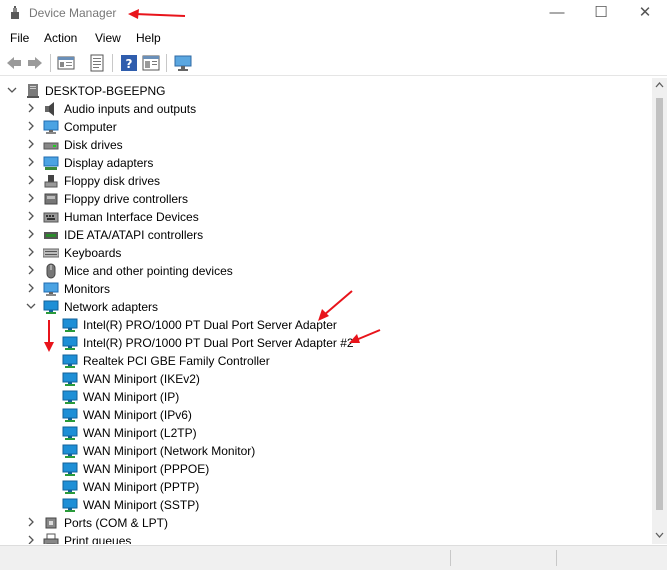 This screenshot has height=570, width=667. I want to click on minimize-icon: —, so click(557, 12).